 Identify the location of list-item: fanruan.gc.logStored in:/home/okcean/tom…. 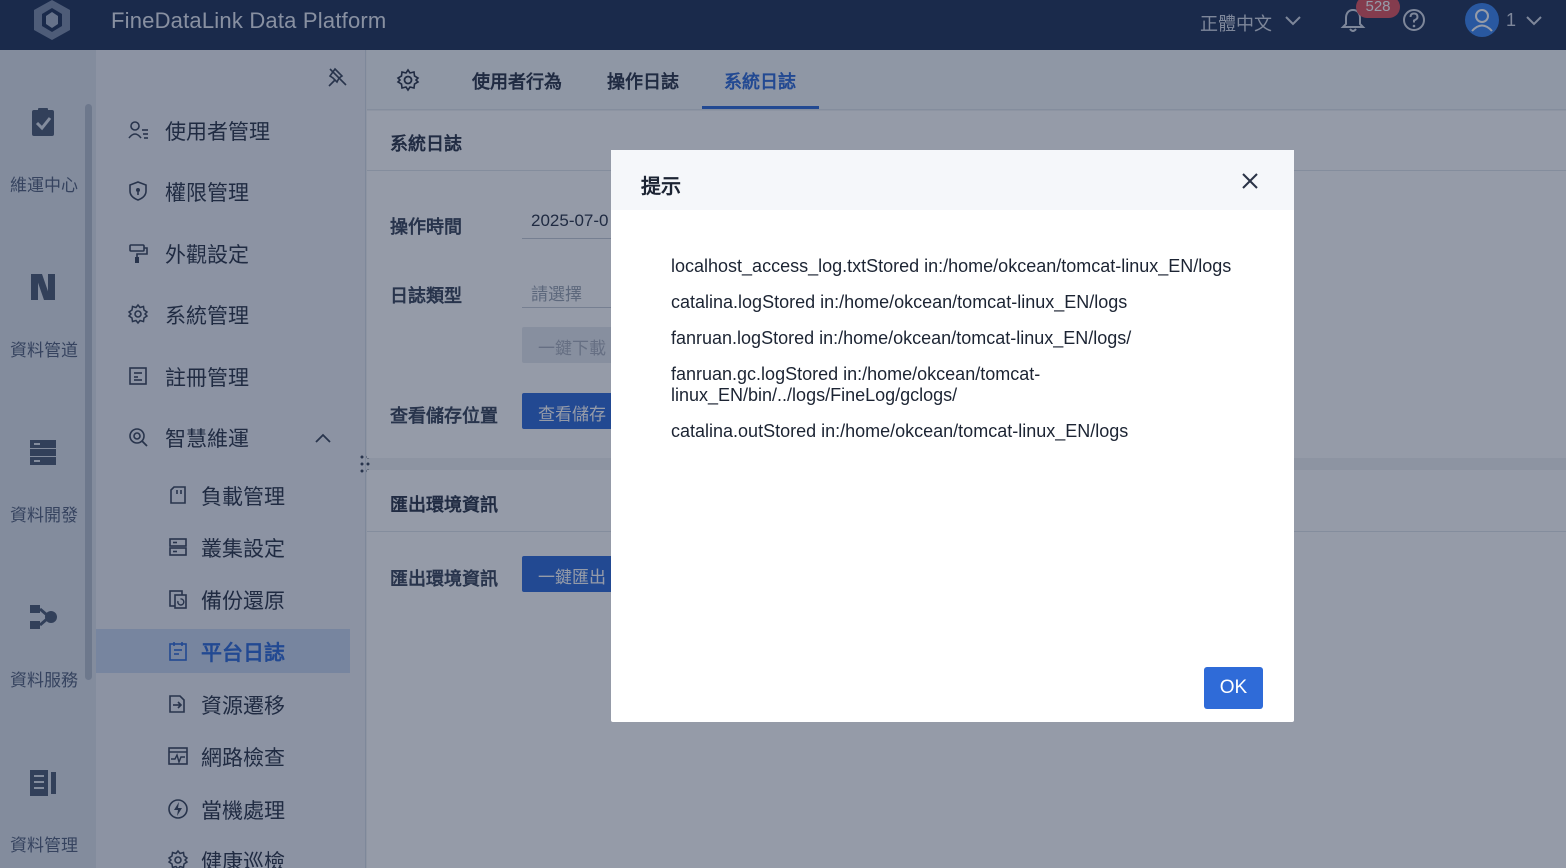
(856, 384).